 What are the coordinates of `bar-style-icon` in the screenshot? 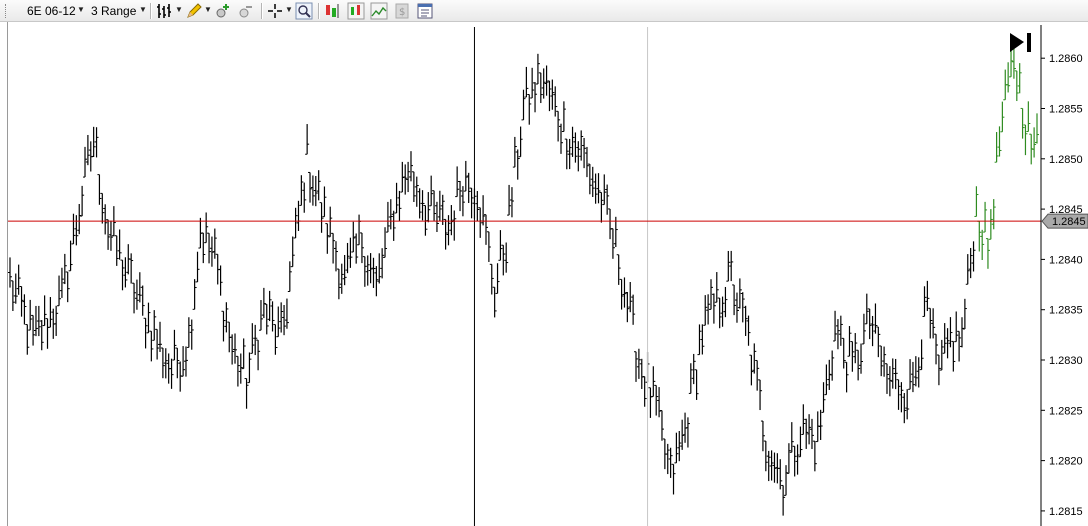 It's located at (165, 11).